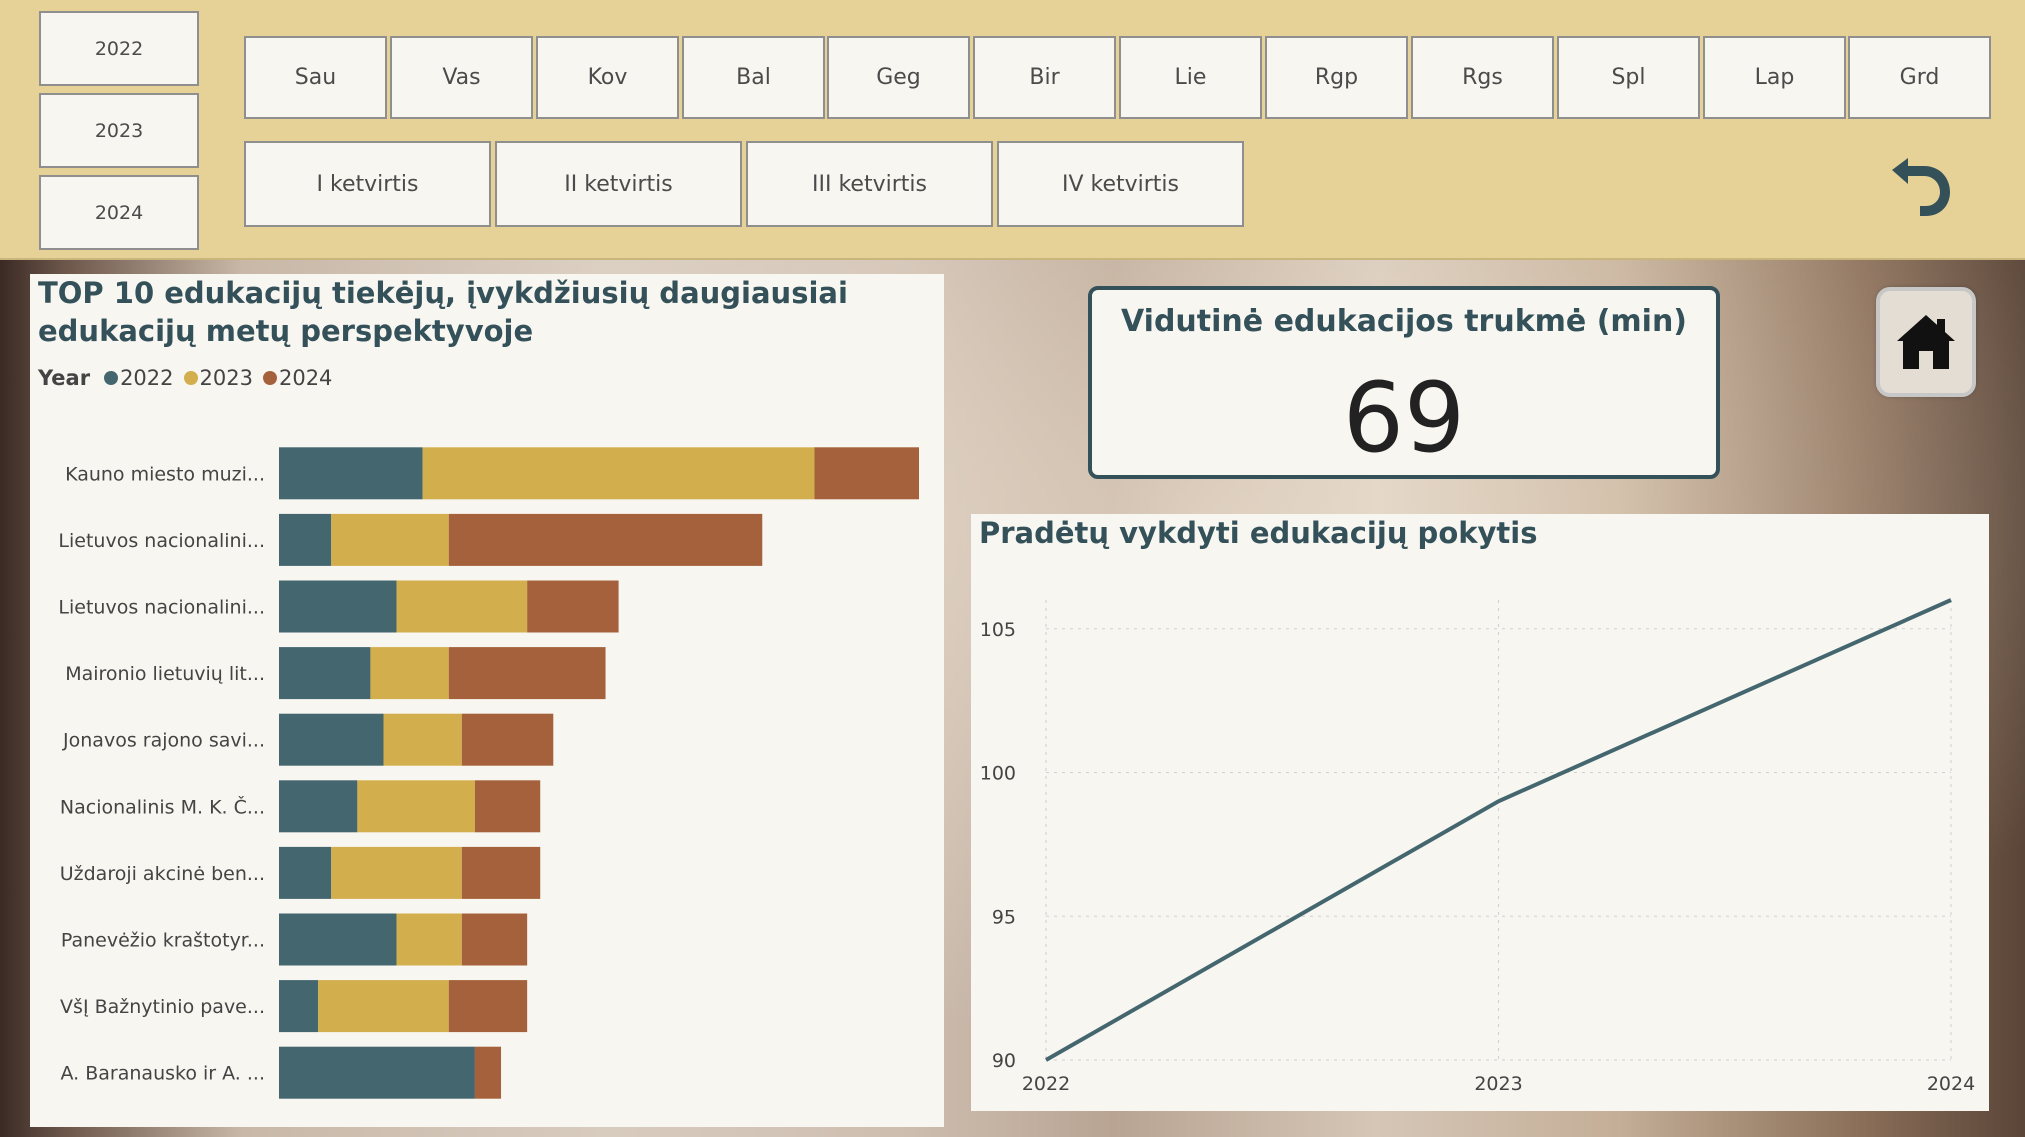  Describe the element at coordinates (1190, 77) in the screenshot. I see `month-button-lie: Lie` at that location.